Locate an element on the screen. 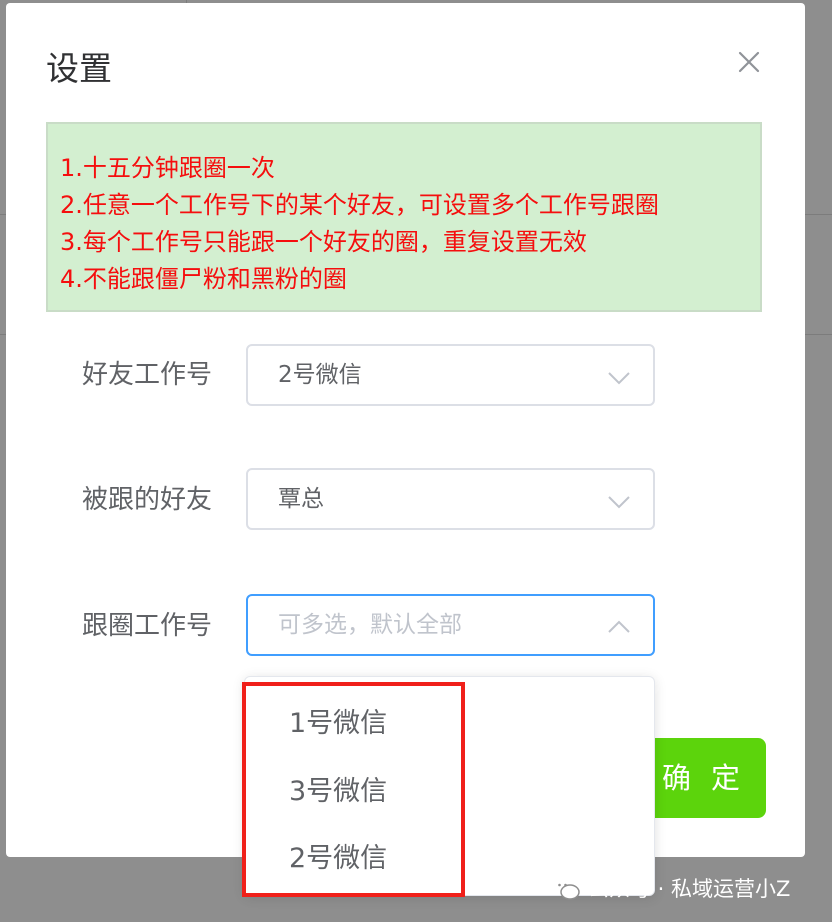 The width and height of the screenshot is (832, 922). close-icon is located at coordinates (749, 62).